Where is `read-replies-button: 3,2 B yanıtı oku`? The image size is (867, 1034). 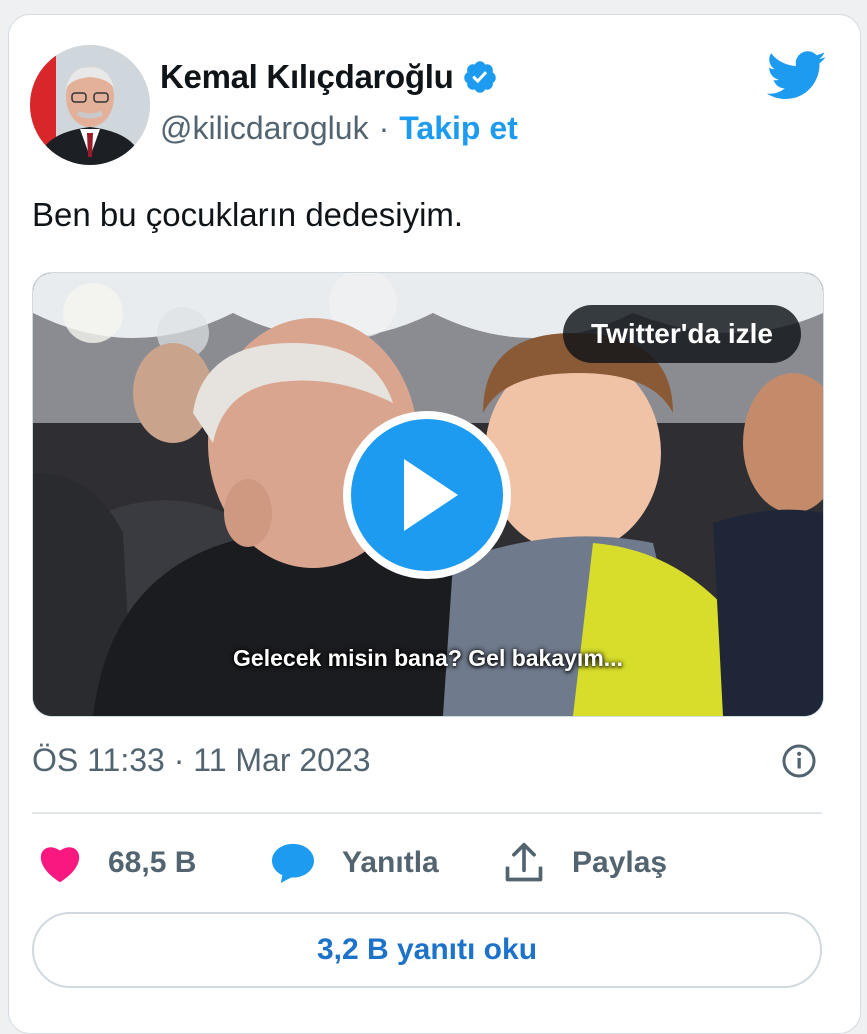
read-replies-button: 3,2 B yanıtı oku is located at coordinates (427, 950).